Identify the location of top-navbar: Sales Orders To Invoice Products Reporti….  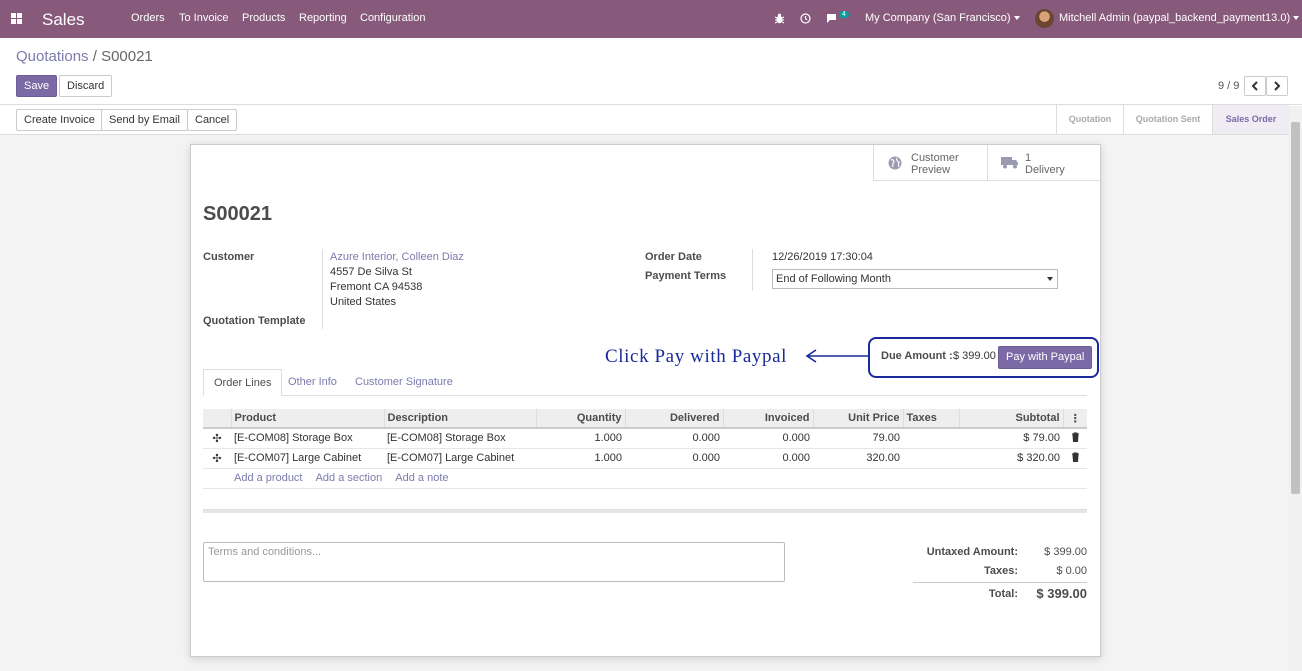
(651, 19).